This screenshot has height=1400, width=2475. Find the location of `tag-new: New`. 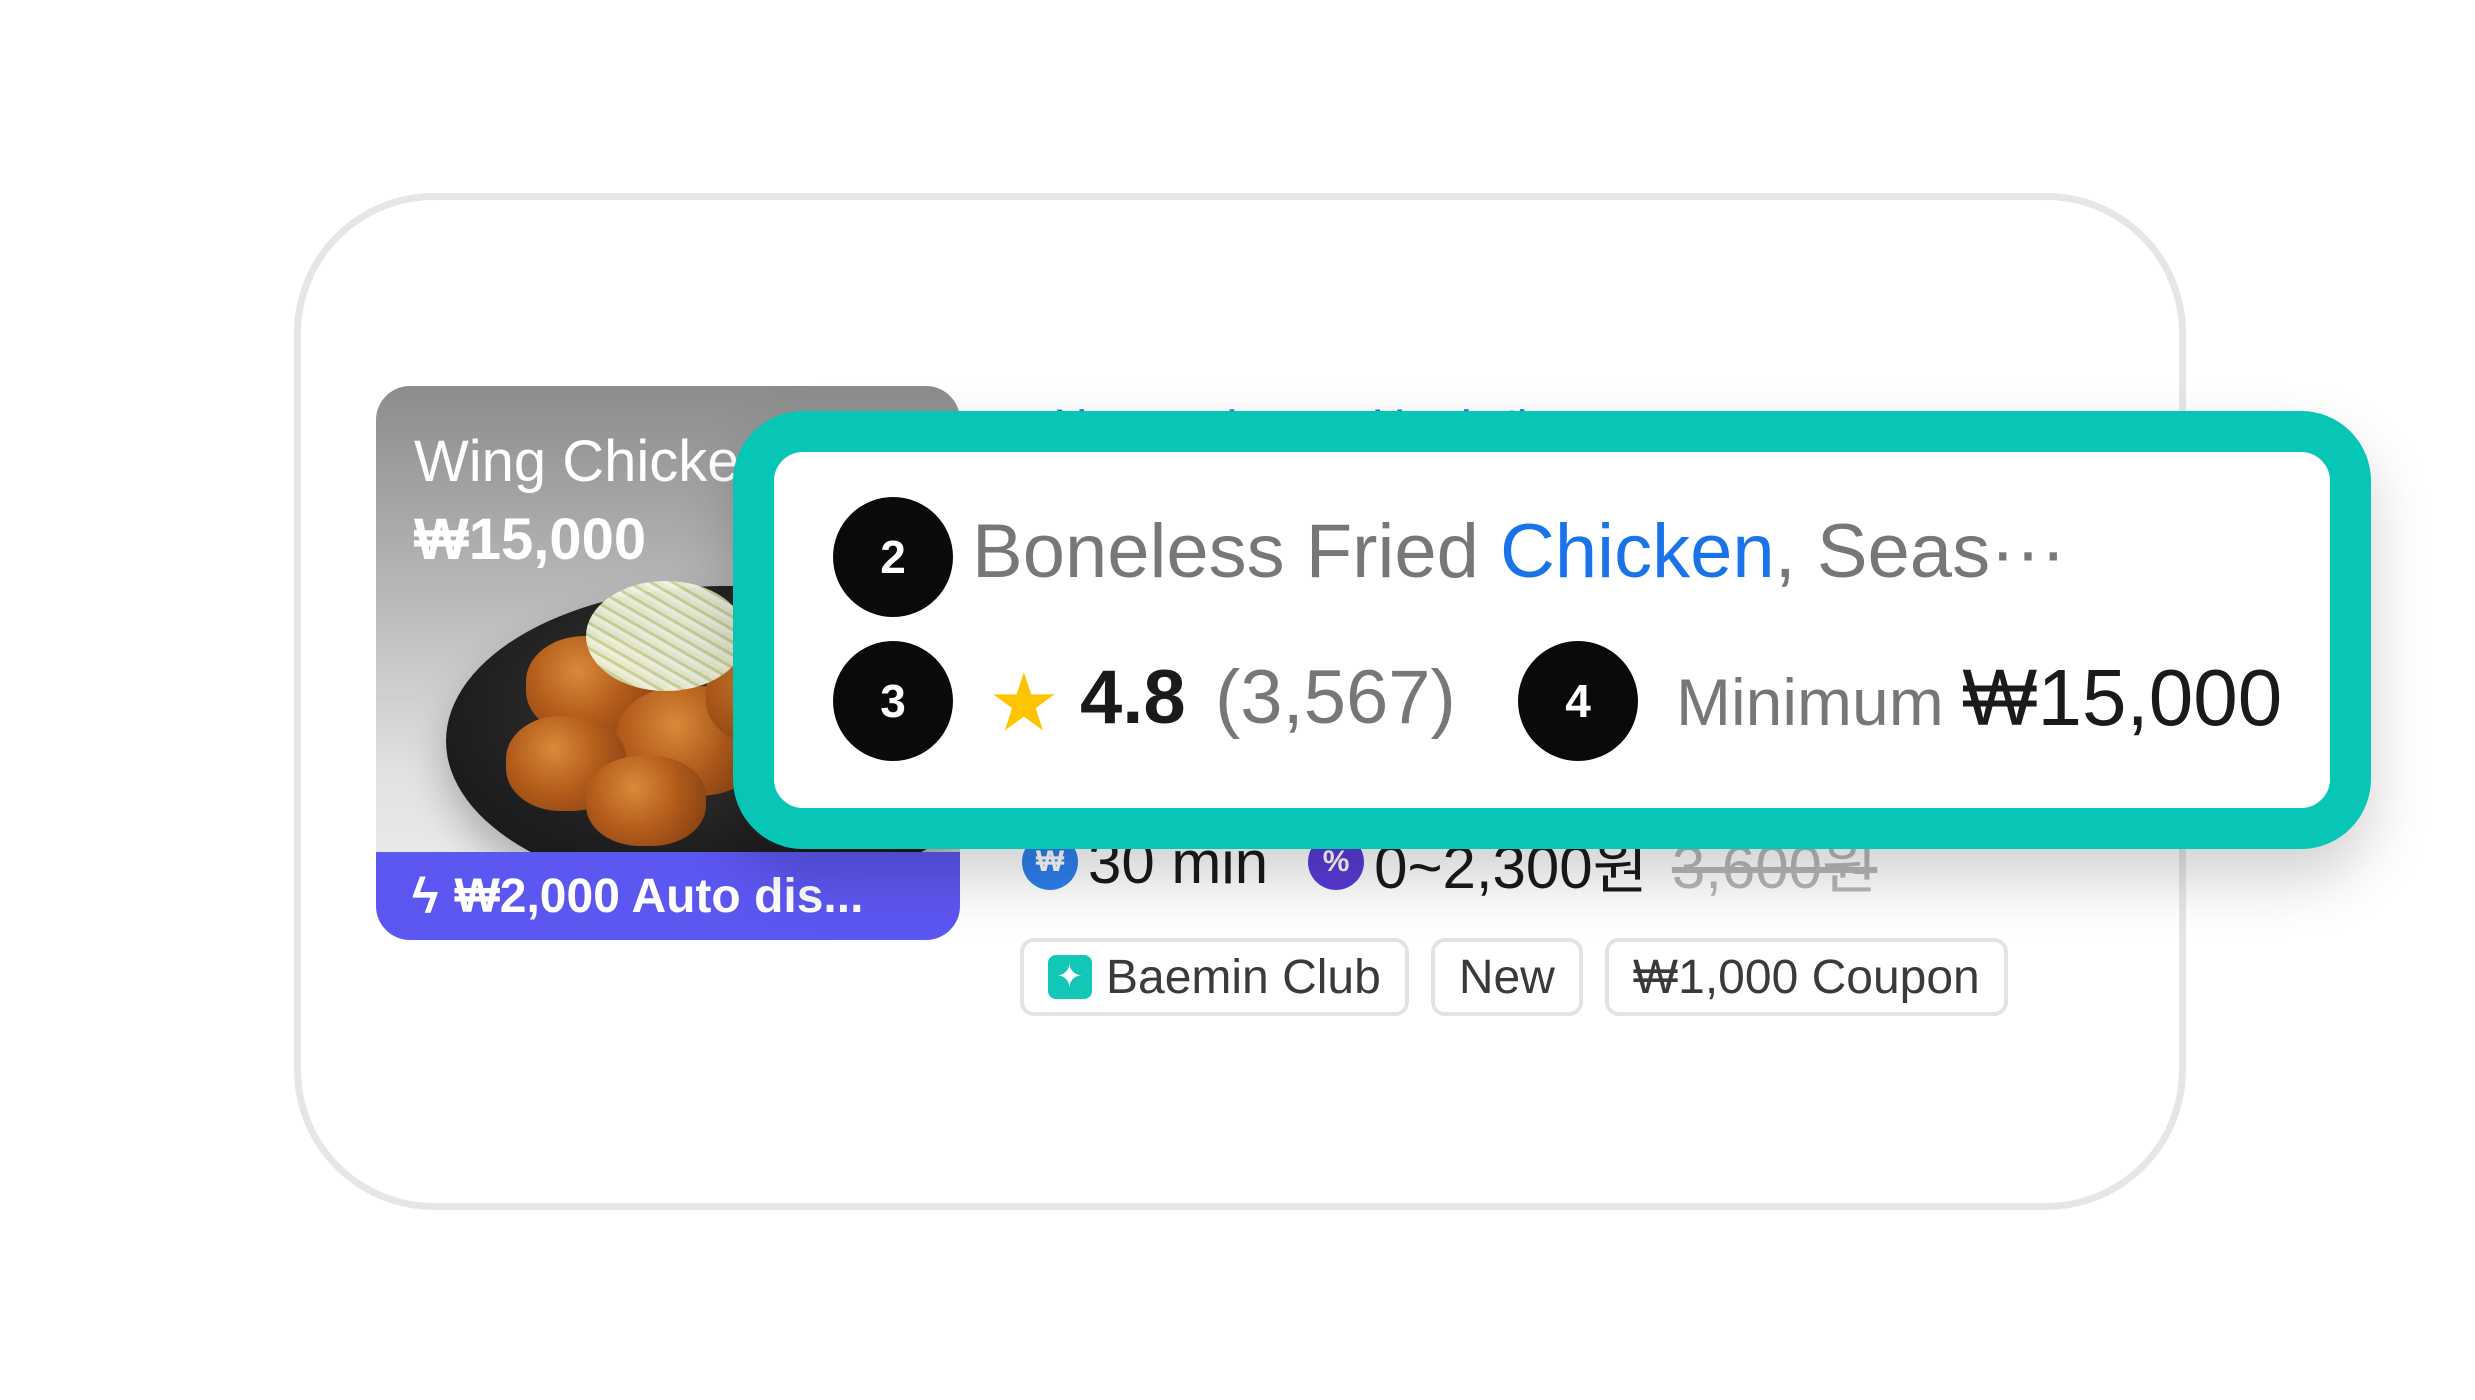

tag-new: New is located at coordinates (1506, 977).